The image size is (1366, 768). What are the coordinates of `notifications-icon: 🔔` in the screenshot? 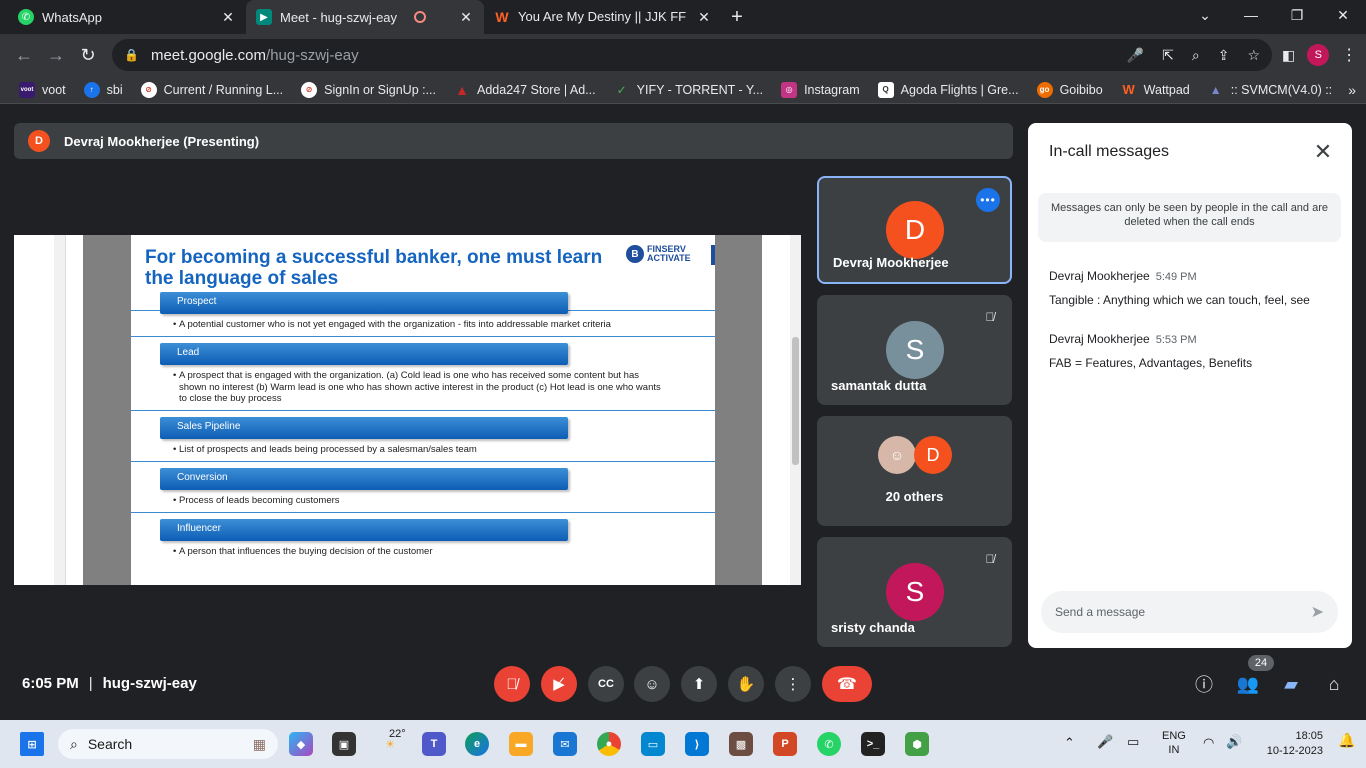 It's located at (1346, 740).